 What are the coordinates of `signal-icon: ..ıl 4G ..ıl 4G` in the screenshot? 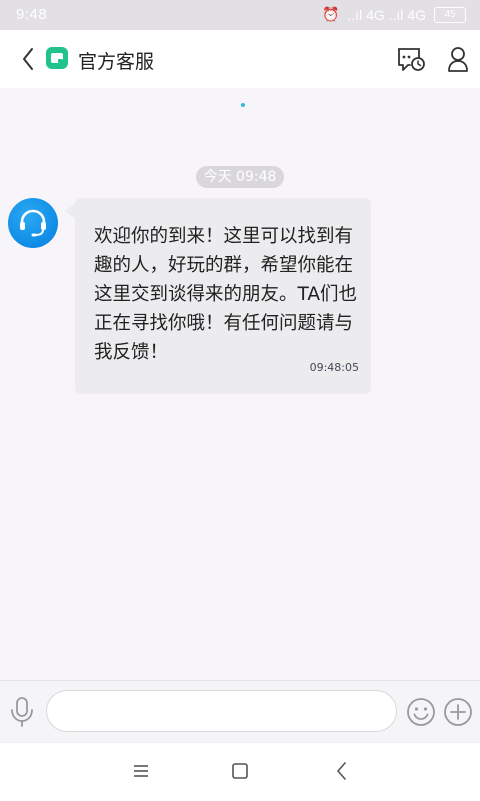 It's located at (386, 14).